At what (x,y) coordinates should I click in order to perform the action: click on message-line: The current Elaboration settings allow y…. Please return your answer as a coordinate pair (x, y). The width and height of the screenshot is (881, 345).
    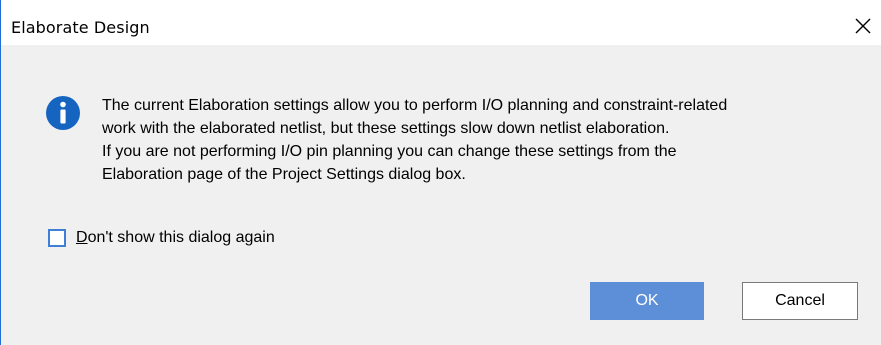
    Looking at the image, I should click on (415, 105).